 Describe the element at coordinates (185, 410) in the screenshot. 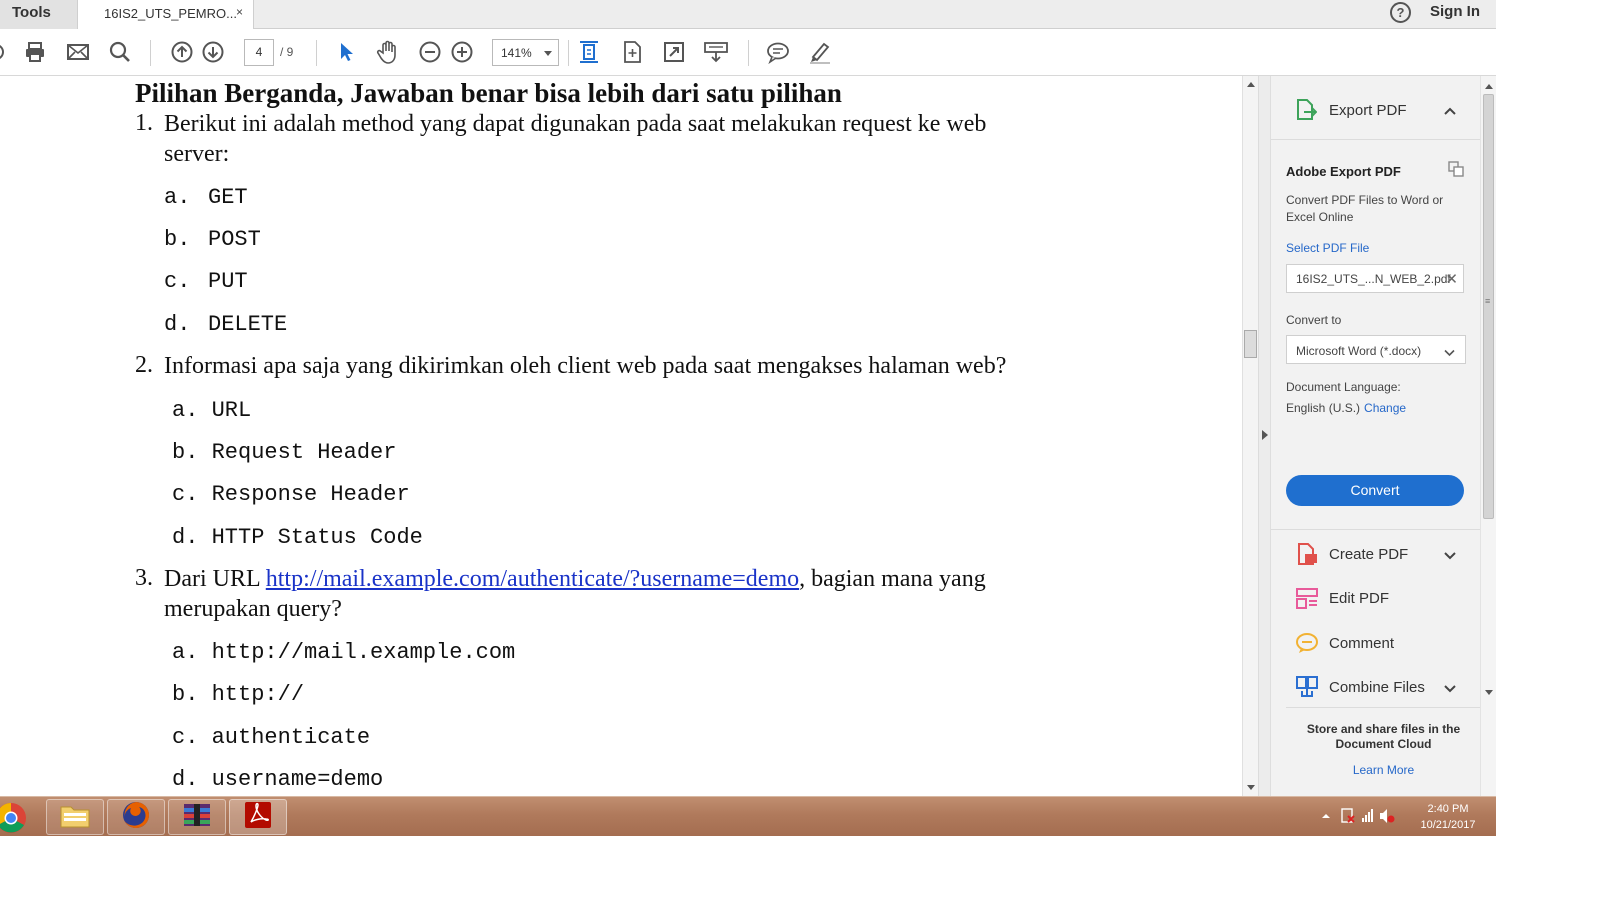

I see `option-letter: a.` at that location.